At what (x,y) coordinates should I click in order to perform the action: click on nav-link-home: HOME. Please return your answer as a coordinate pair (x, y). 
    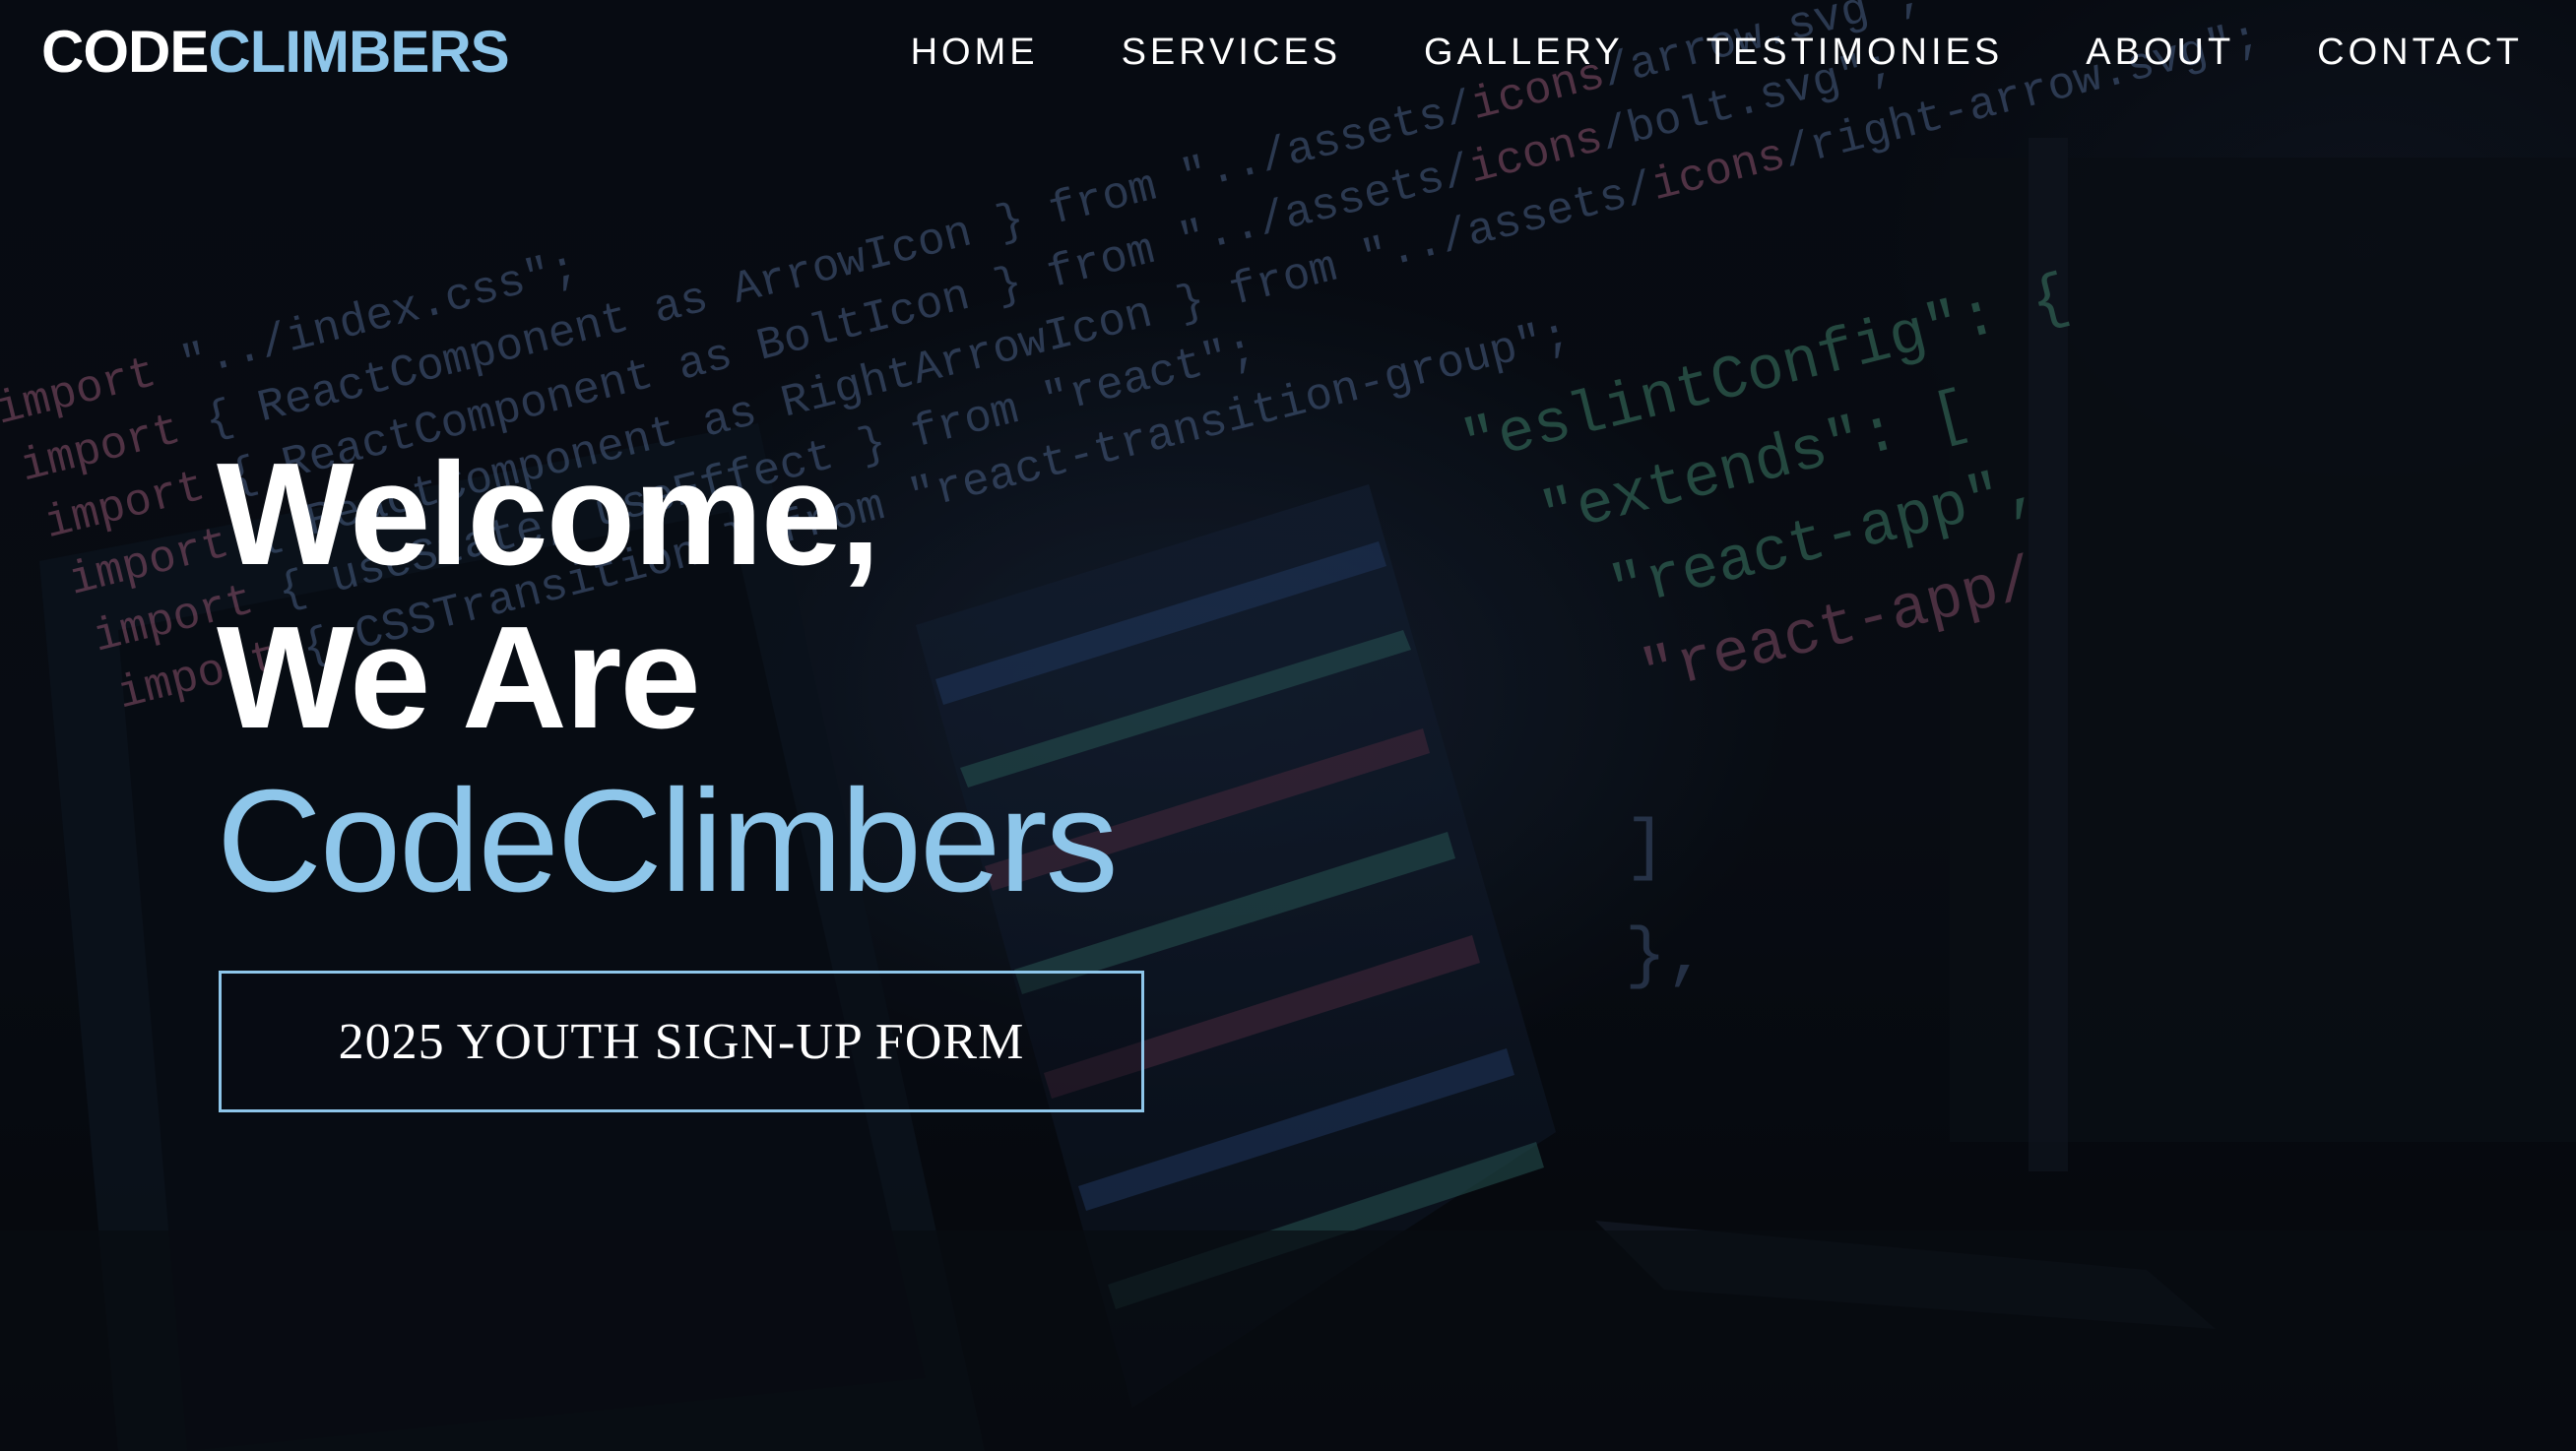
    Looking at the image, I should click on (975, 52).